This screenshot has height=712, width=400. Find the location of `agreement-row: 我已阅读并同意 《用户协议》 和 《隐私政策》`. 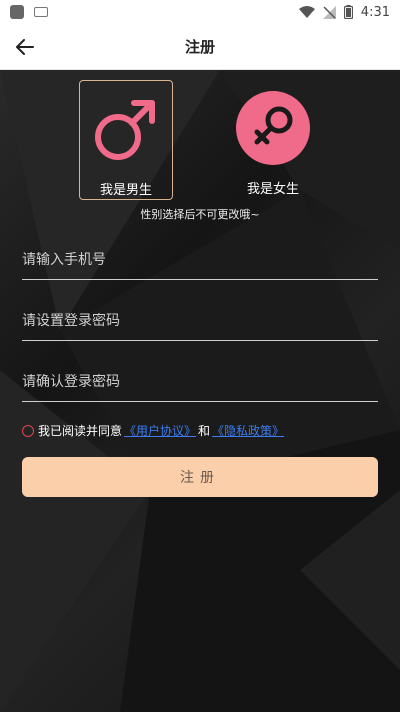

agreement-row: 我已阅读并同意 《用户协议》 和 《隐私政策》 is located at coordinates (153, 430).